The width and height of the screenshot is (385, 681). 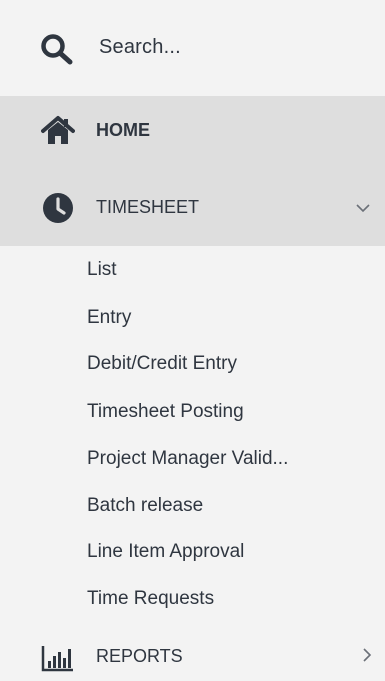 I want to click on chevron-right-icon, so click(x=367, y=655).